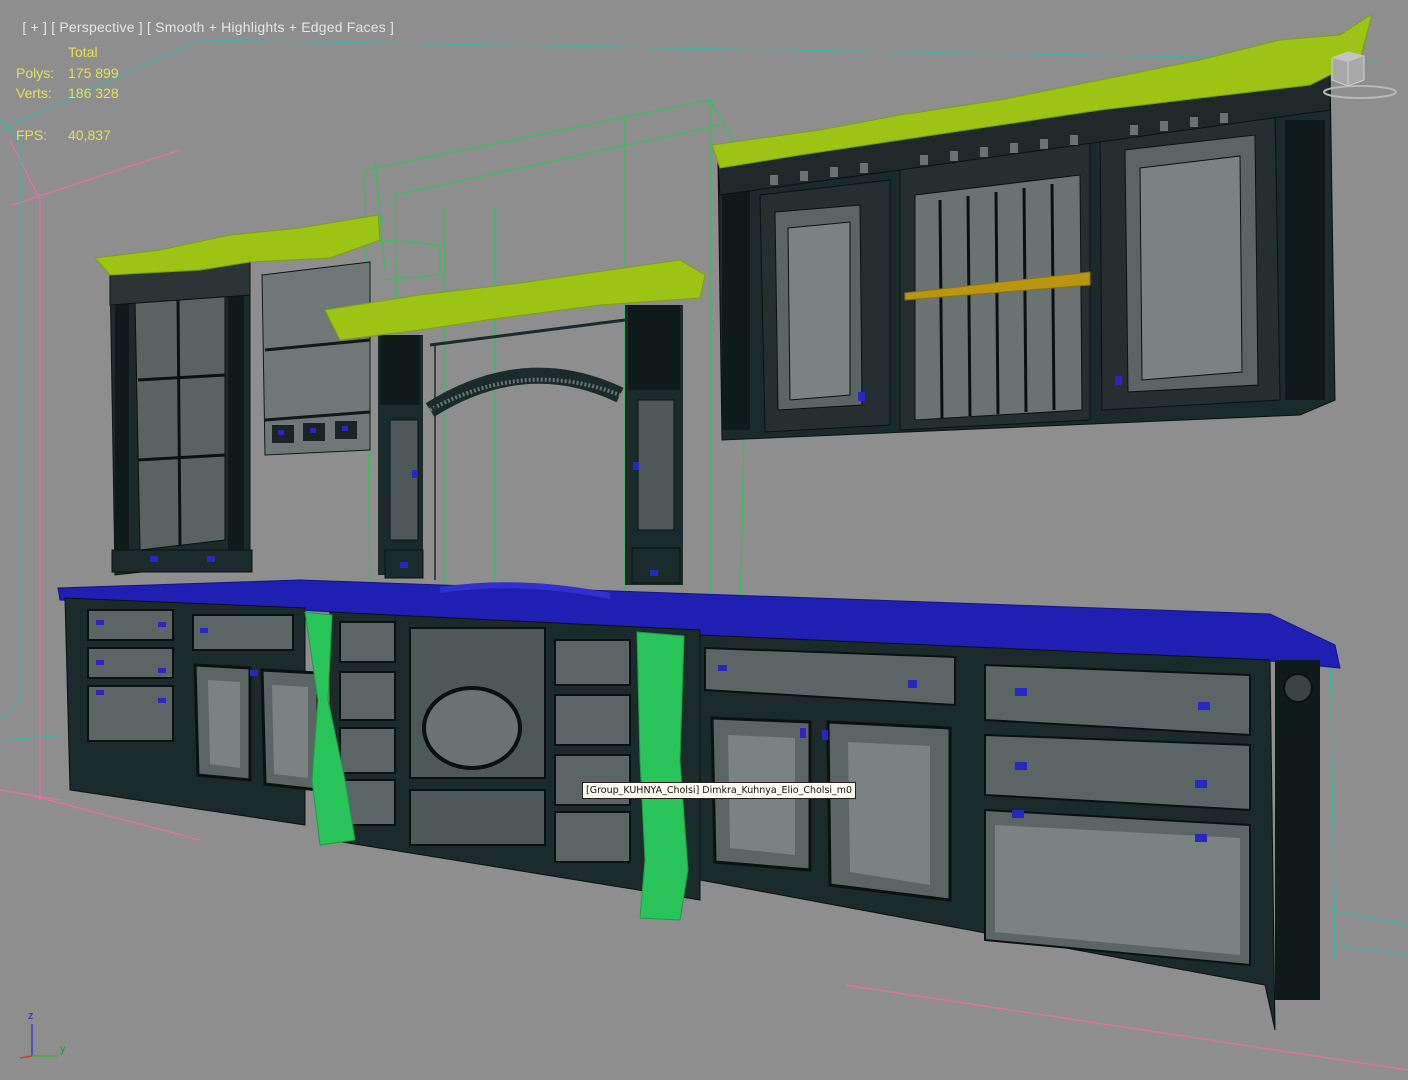  Describe the element at coordinates (93, 93) in the screenshot. I see `verts-value: 186 328` at that location.